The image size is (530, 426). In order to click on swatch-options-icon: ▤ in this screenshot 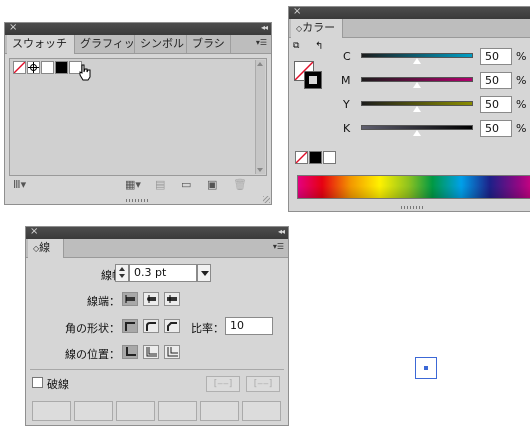, I will do `click(160, 185)`.